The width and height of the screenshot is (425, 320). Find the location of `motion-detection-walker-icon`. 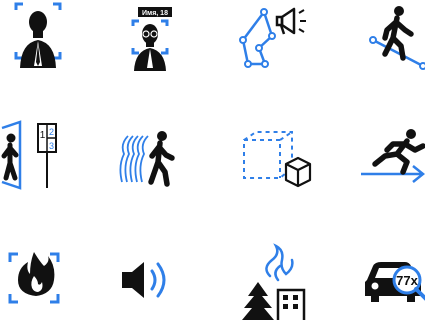

motion-detection-walker-icon is located at coordinates (150, 158).